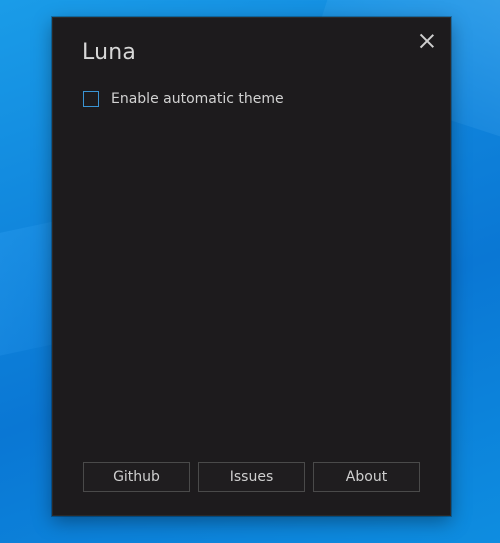  I want to click on auto-theme-option: Enable automatic theme, so click(183, 99).